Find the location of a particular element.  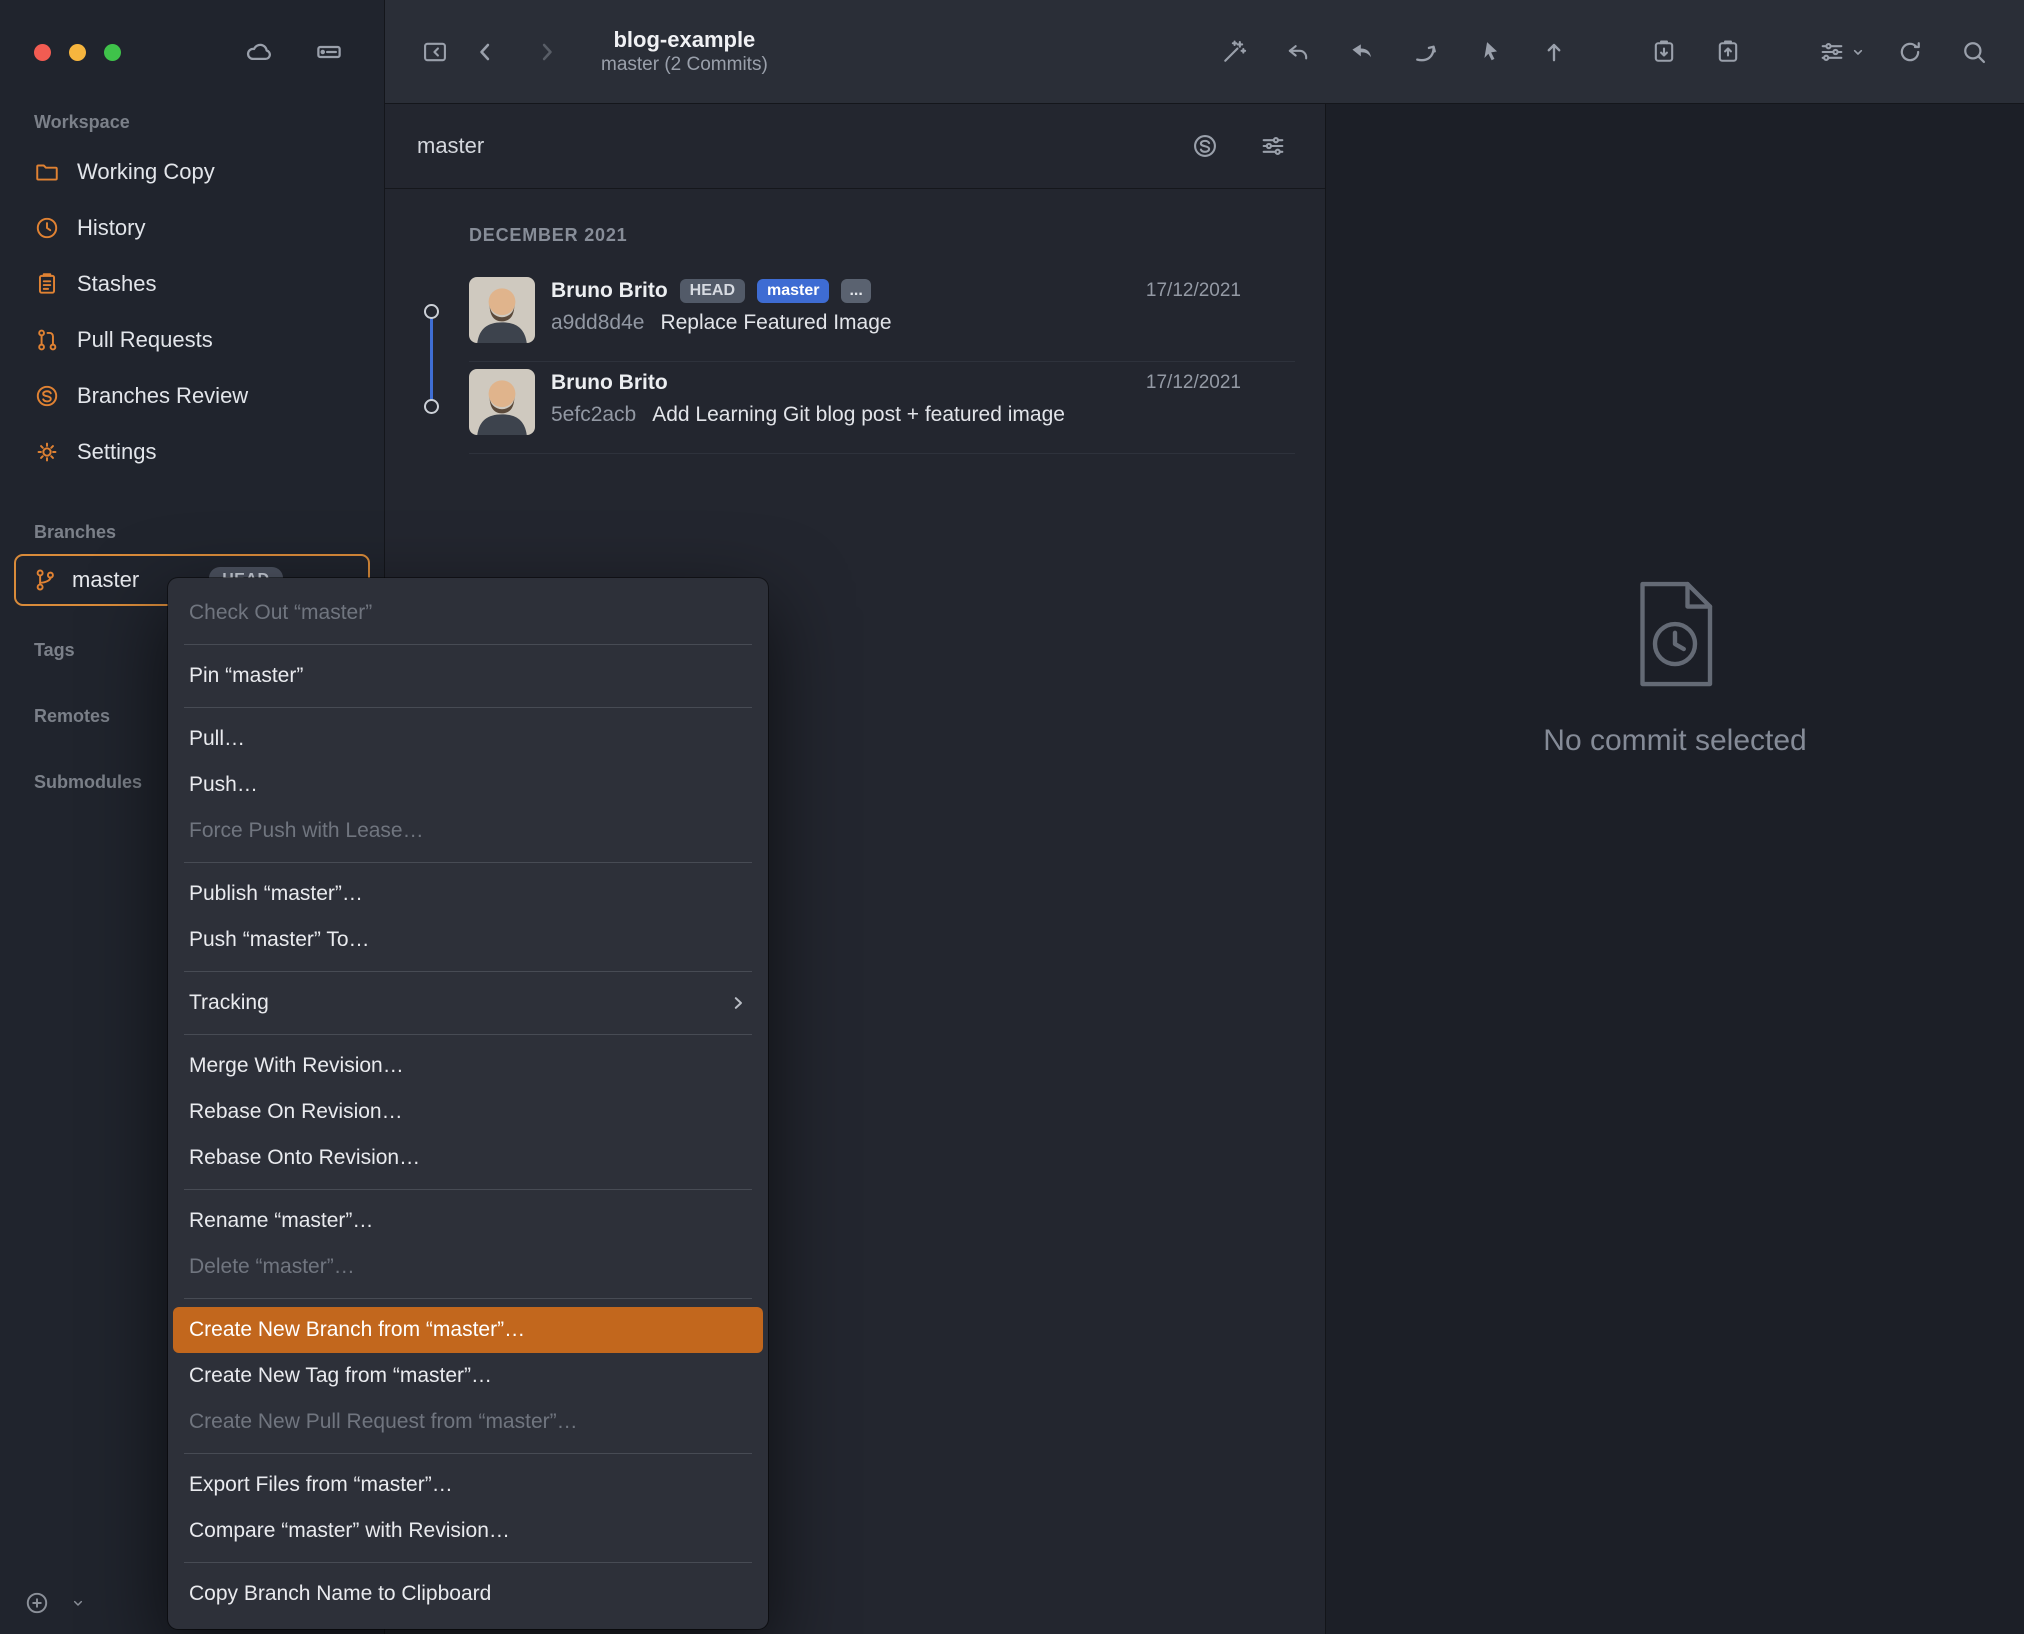

undo-button is located at coordinates (1298, 52).